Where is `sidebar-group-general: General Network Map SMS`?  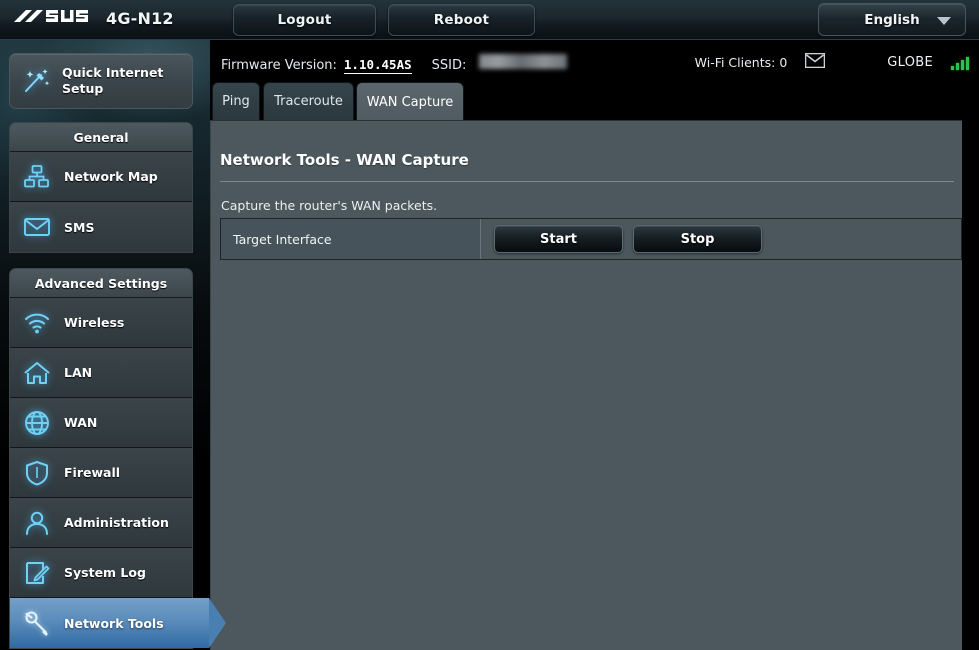 sidebar-group-general: General Network Map SMS is located at coordinates (101, 187).